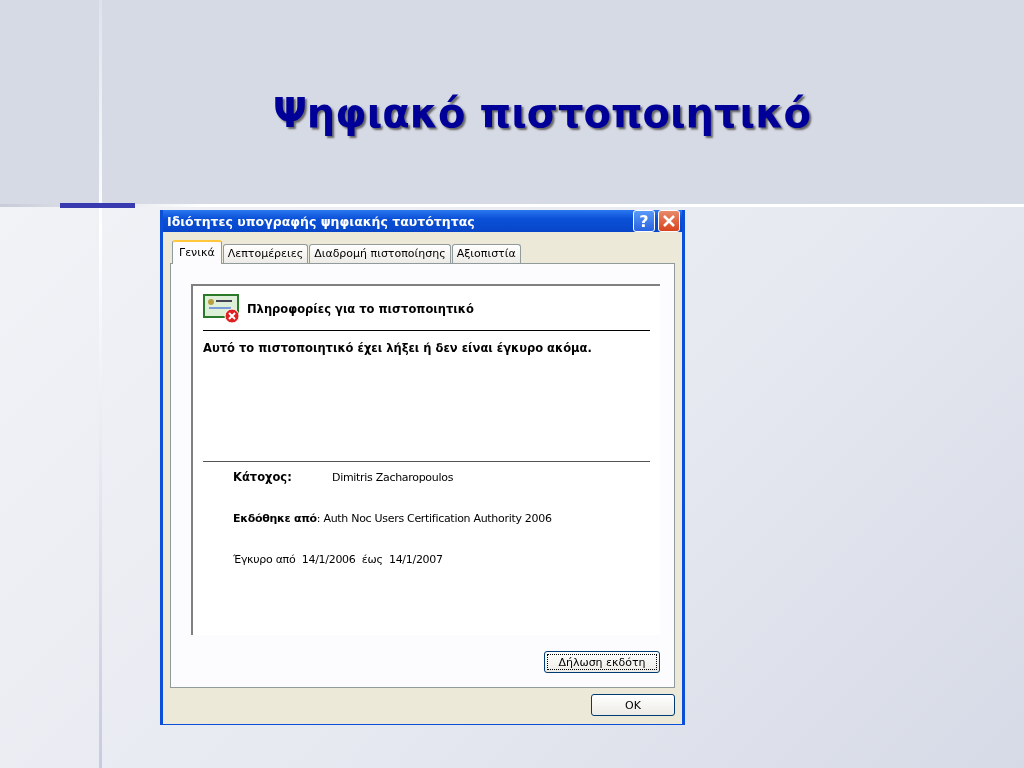  I want to click on slide-title: Ψηφιακό πιστοποιητικό, so click(542, 112).